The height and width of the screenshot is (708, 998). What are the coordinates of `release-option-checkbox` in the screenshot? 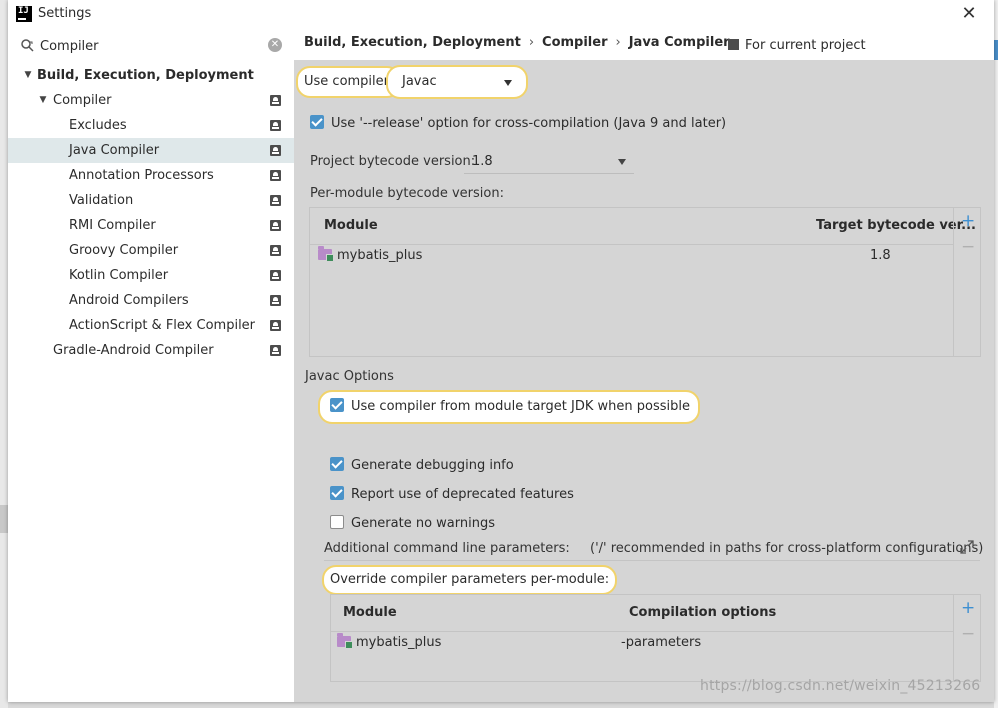 It's located at (317, 122).